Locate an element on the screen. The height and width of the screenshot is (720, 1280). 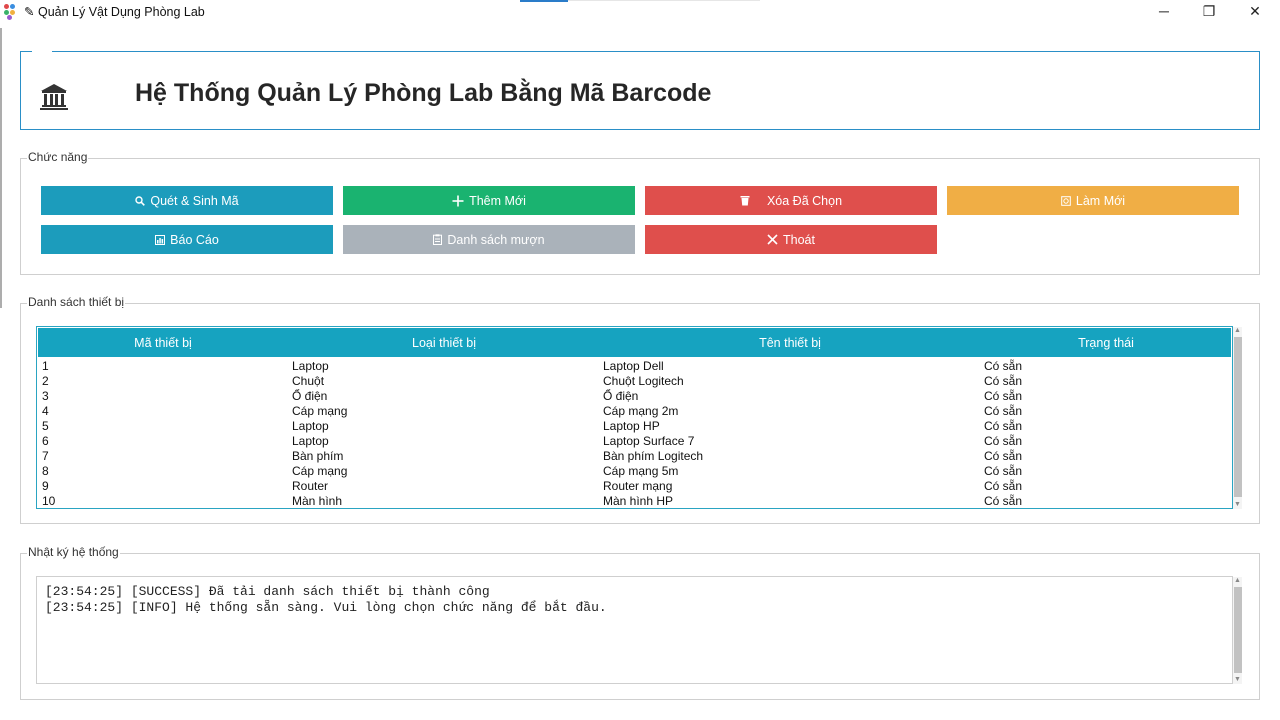
cell-device-type: Chuột is located at coordinates (308, 381).